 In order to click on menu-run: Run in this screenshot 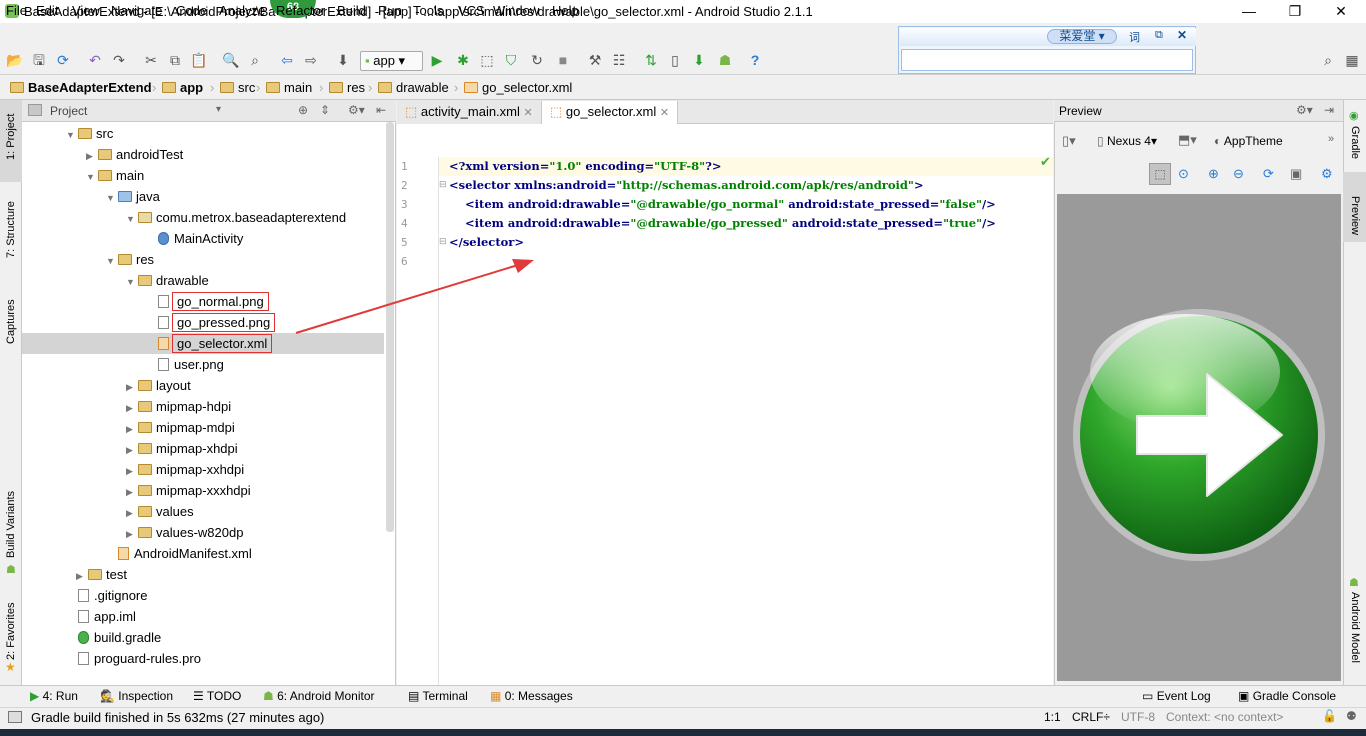, I will do `click(390, 10)`.